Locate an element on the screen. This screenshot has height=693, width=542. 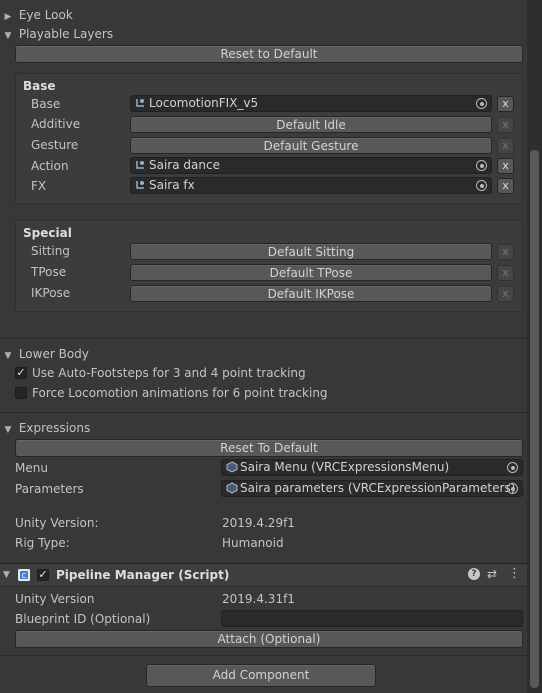
component-enabled-checkbox: ✓ is located at coordinates (43, 575).